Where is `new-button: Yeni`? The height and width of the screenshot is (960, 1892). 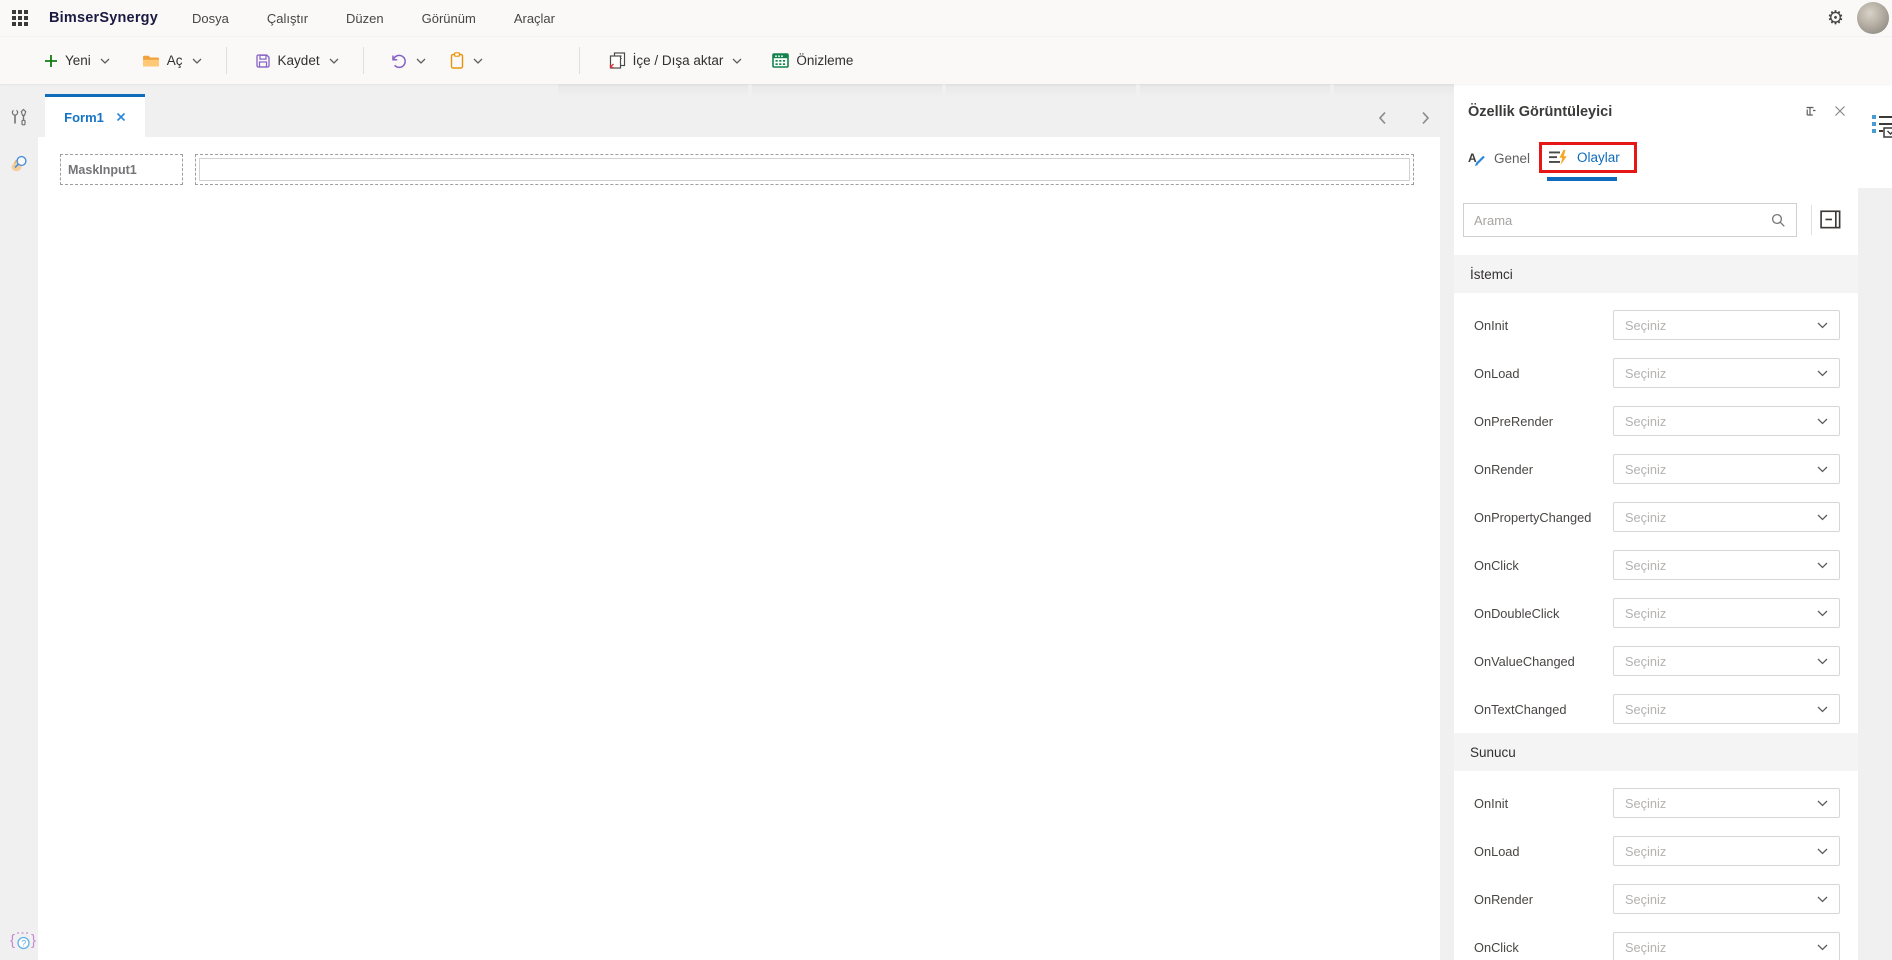
new-button: Yeni is located at coordinates (77, 61).